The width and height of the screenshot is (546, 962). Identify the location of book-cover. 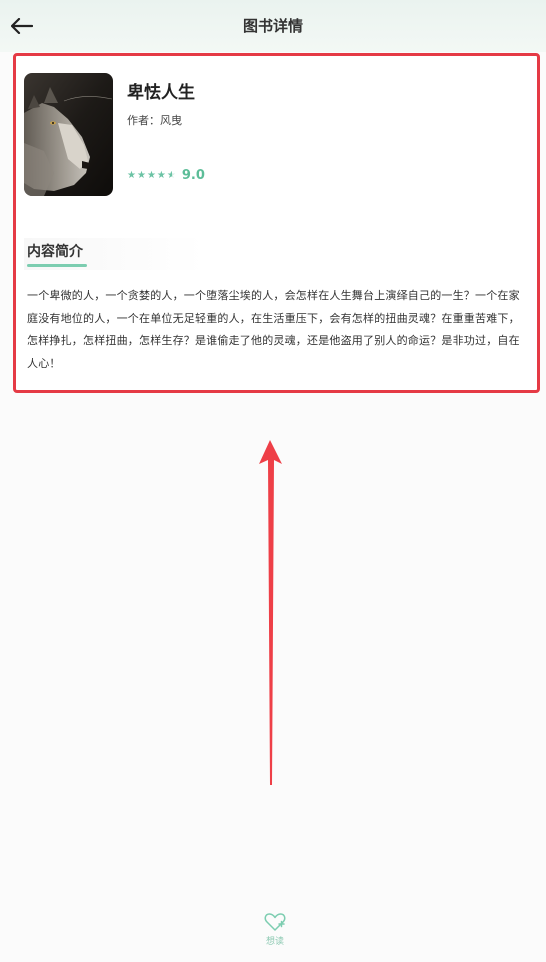
(68, 134).